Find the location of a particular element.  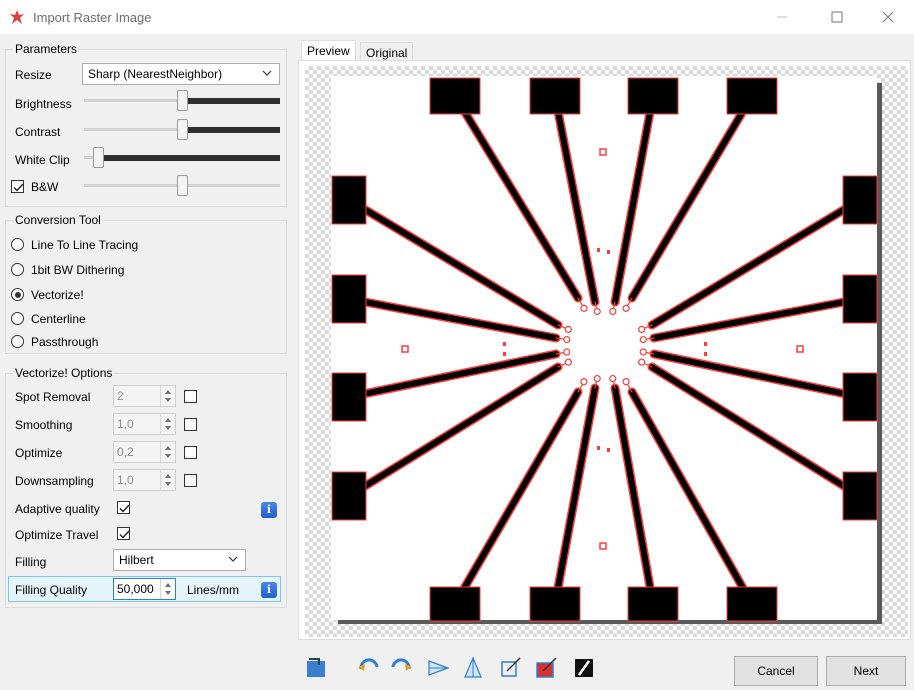

slider-fill is located at coordinates (234, 130).